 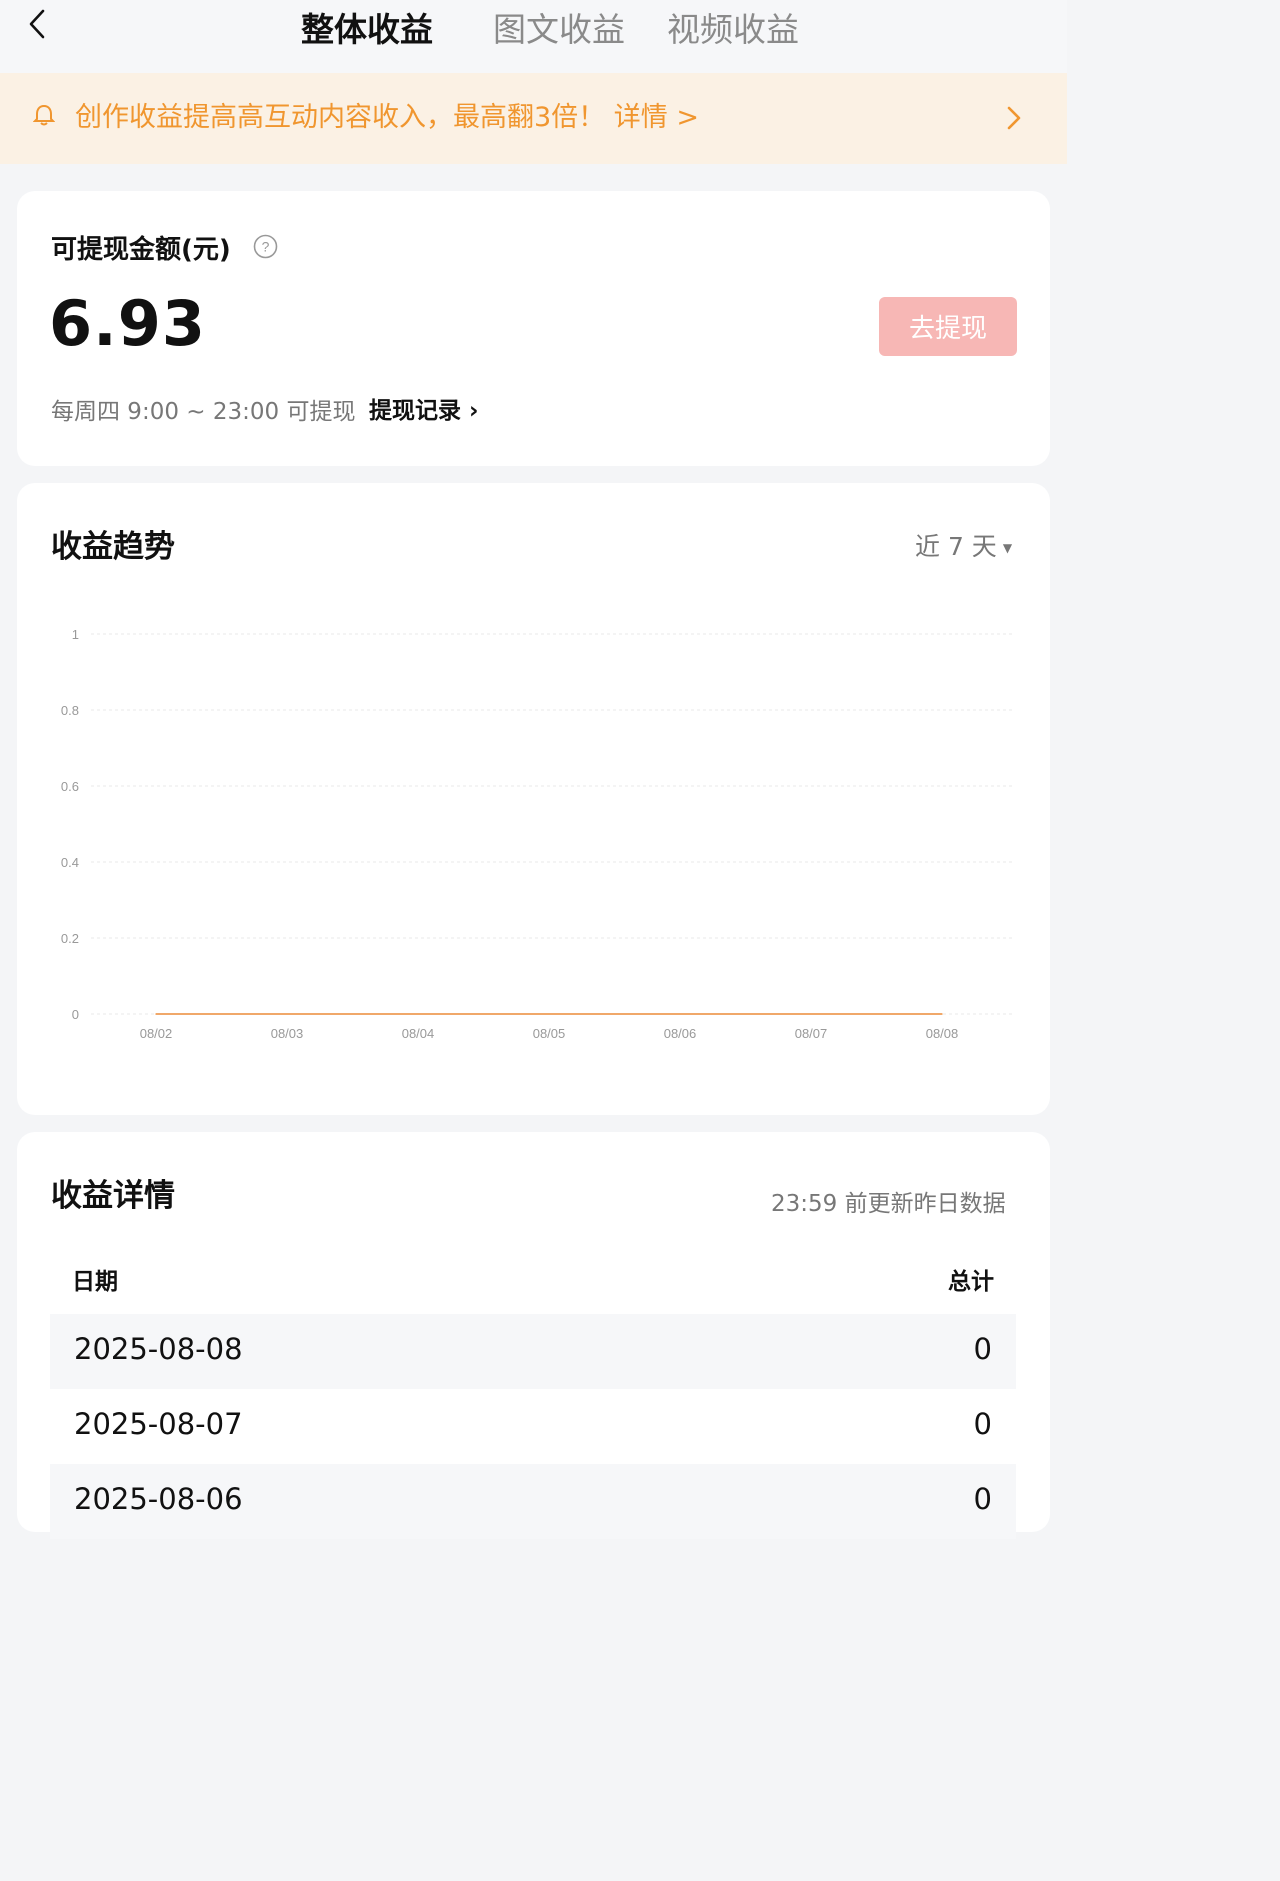 What do you see at coordinates (942, 1033) in the screenshot?
I see `x-tick-label: 08/08` at bounding box center [942, 1033].